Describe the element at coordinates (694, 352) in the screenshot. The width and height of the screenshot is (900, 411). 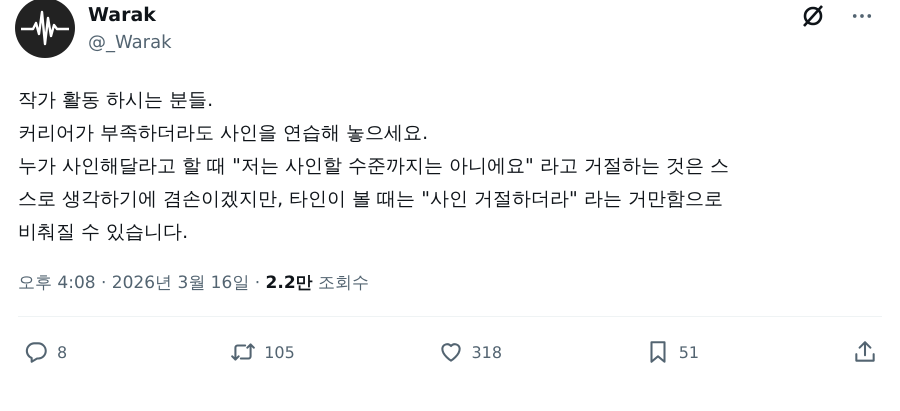
I see `bookmark-button: 51` at that location.